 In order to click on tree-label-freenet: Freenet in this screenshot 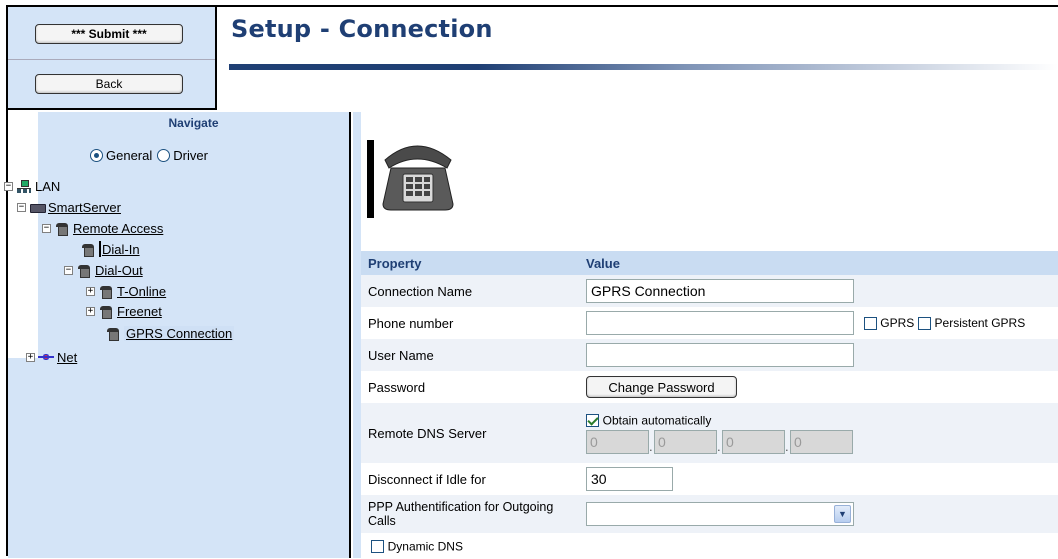, I will do `click(139, 311)`.